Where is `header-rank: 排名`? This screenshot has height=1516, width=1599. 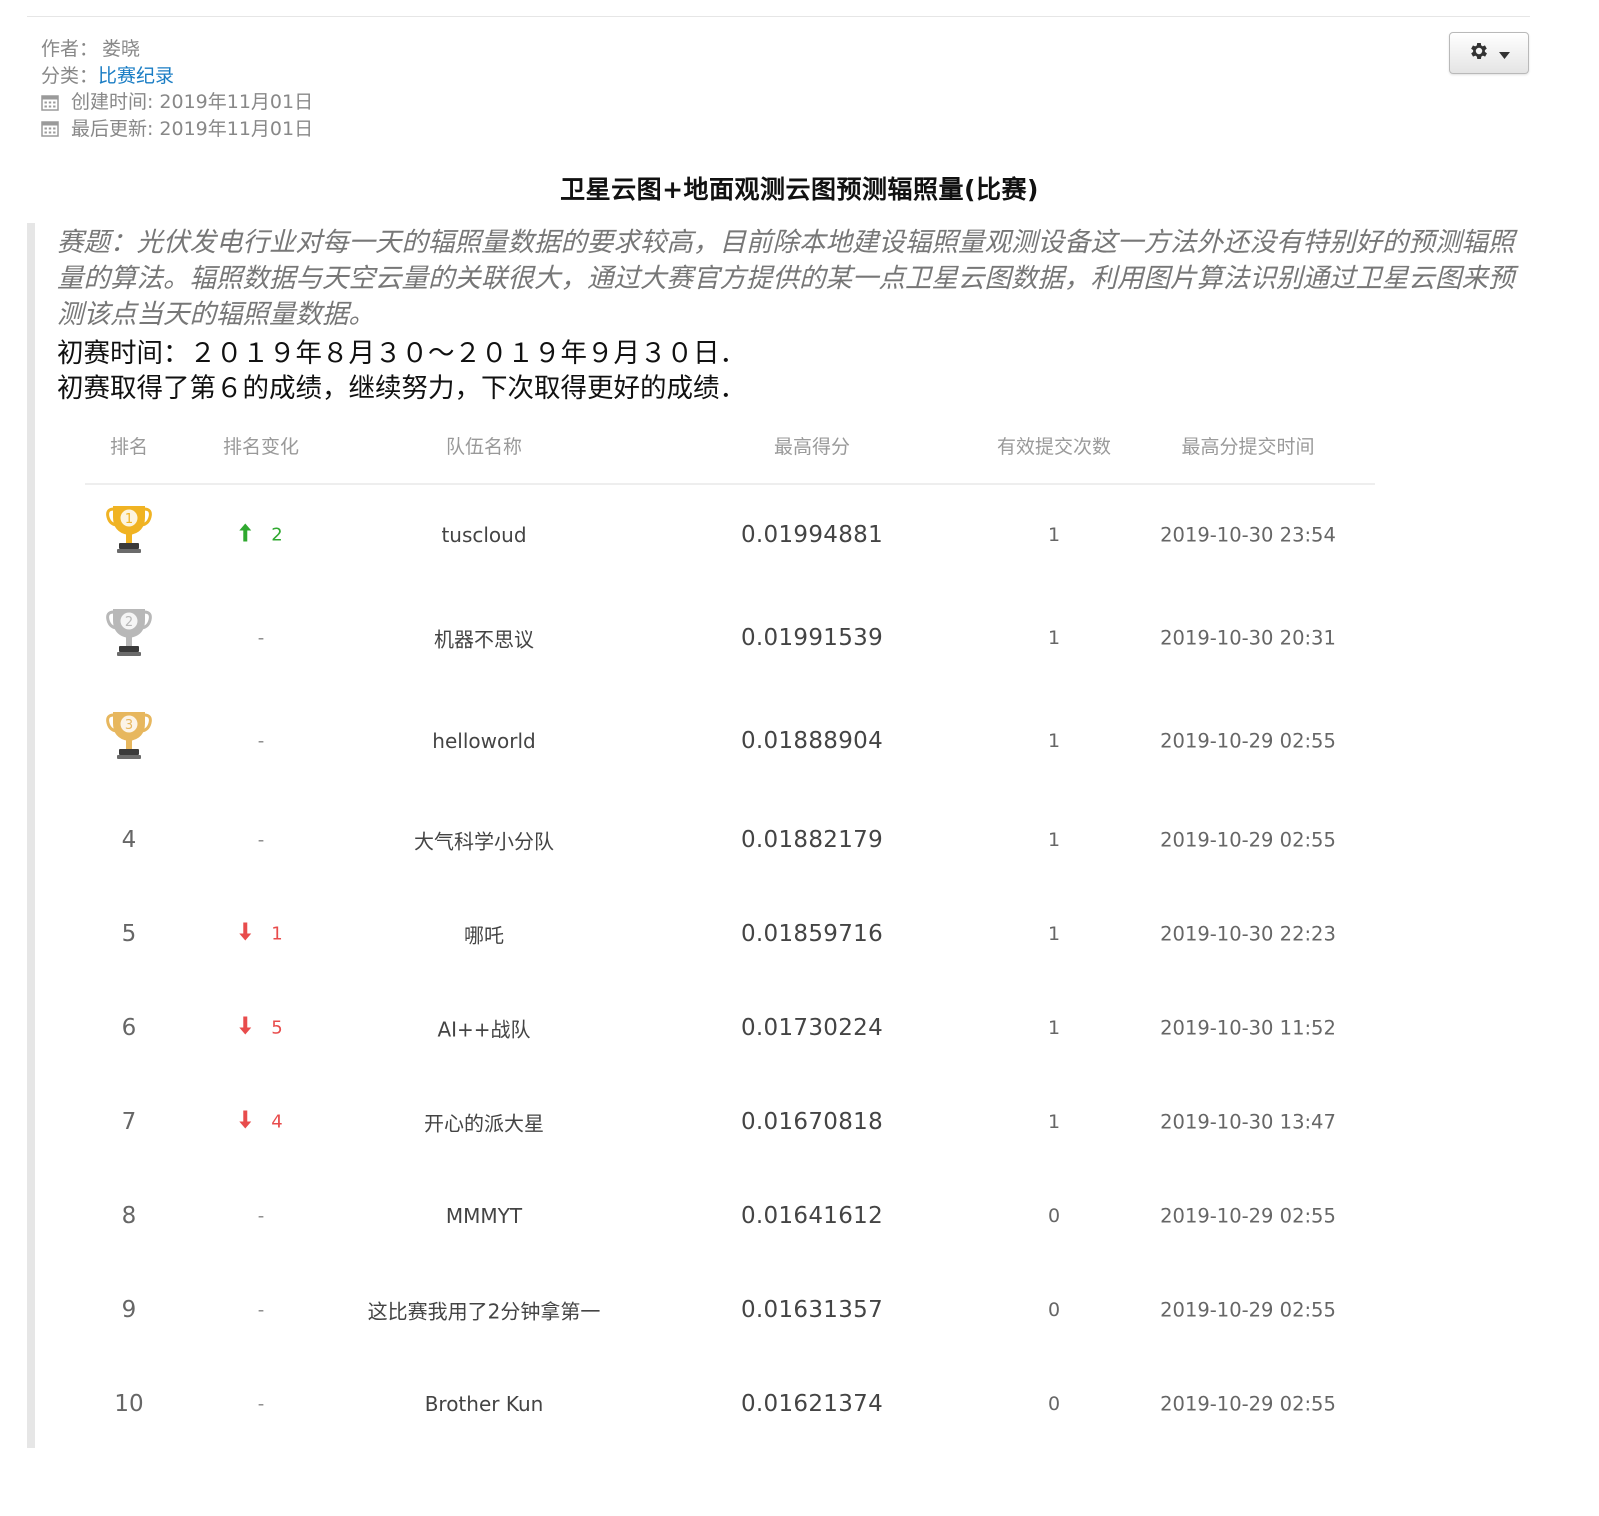
header-rank: 排名 is located at coordinates (129, 447).